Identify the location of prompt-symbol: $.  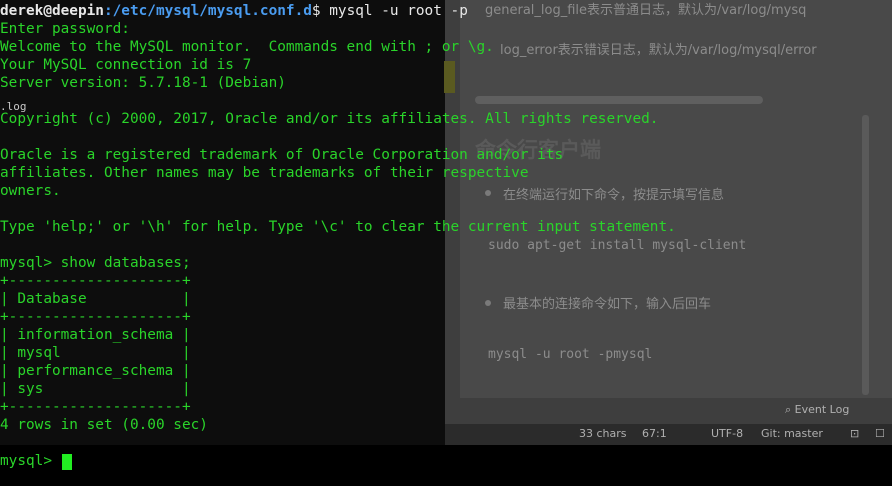
(316, 11).